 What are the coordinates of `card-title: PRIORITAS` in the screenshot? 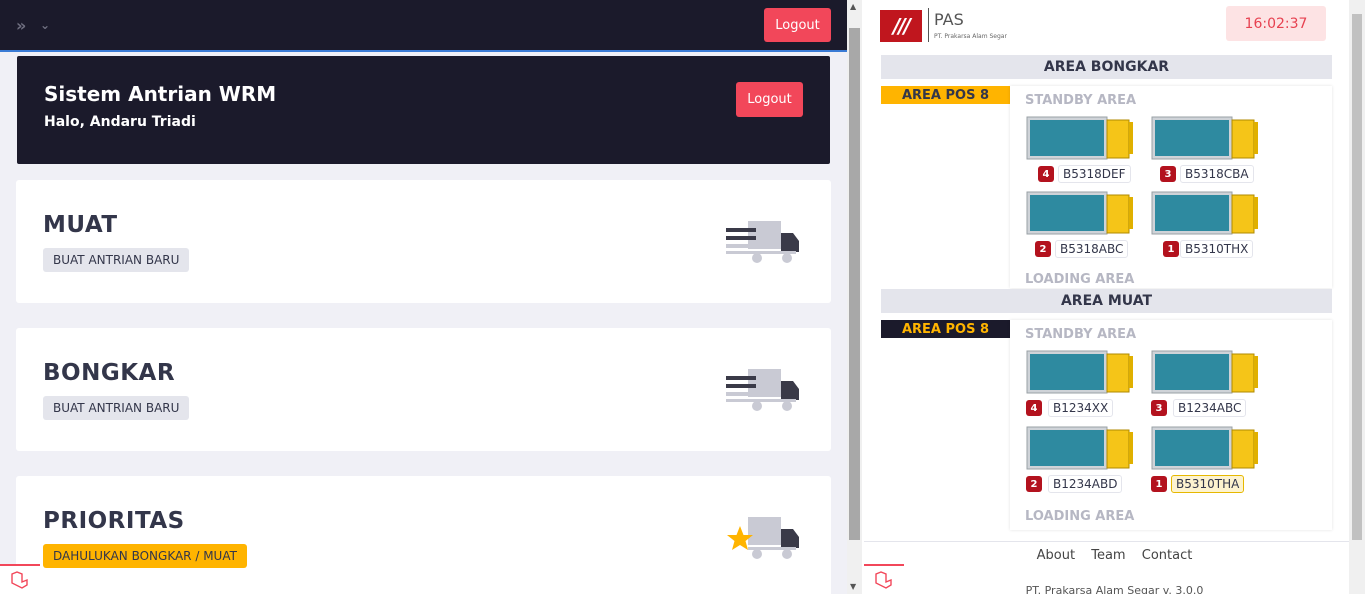 It's located at (114, 521).